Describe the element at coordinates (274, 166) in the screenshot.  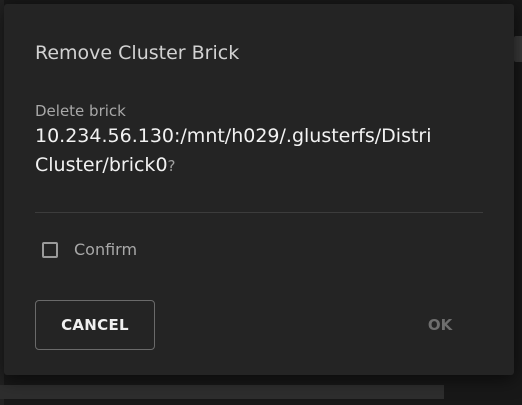
I see `brick-path-line-2: Cluster/brick0?` at that location.